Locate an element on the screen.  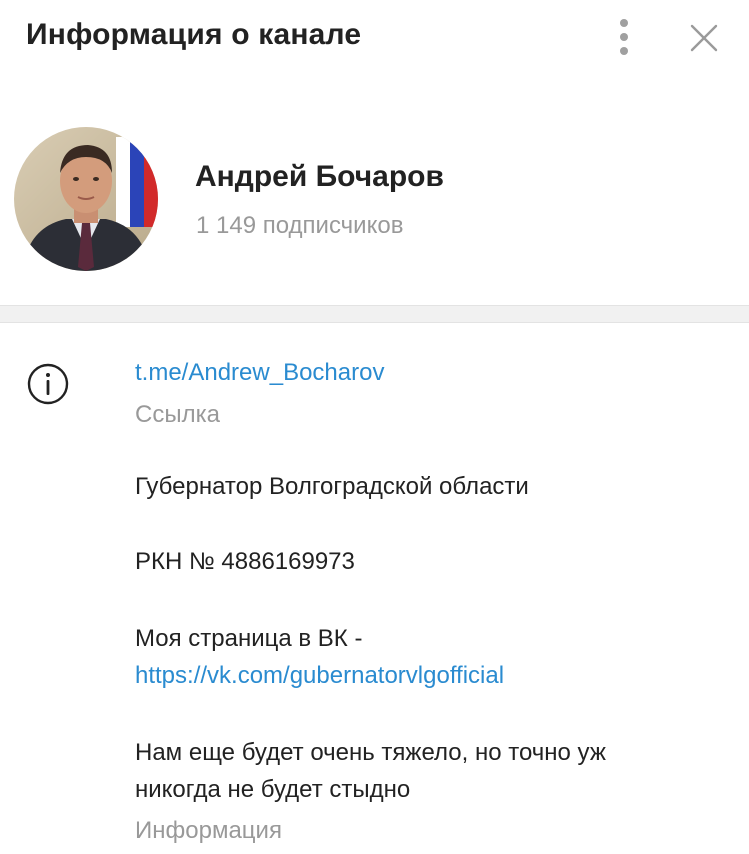
description-line: РКН № 4886169973 is located at coordinates (245, 561).